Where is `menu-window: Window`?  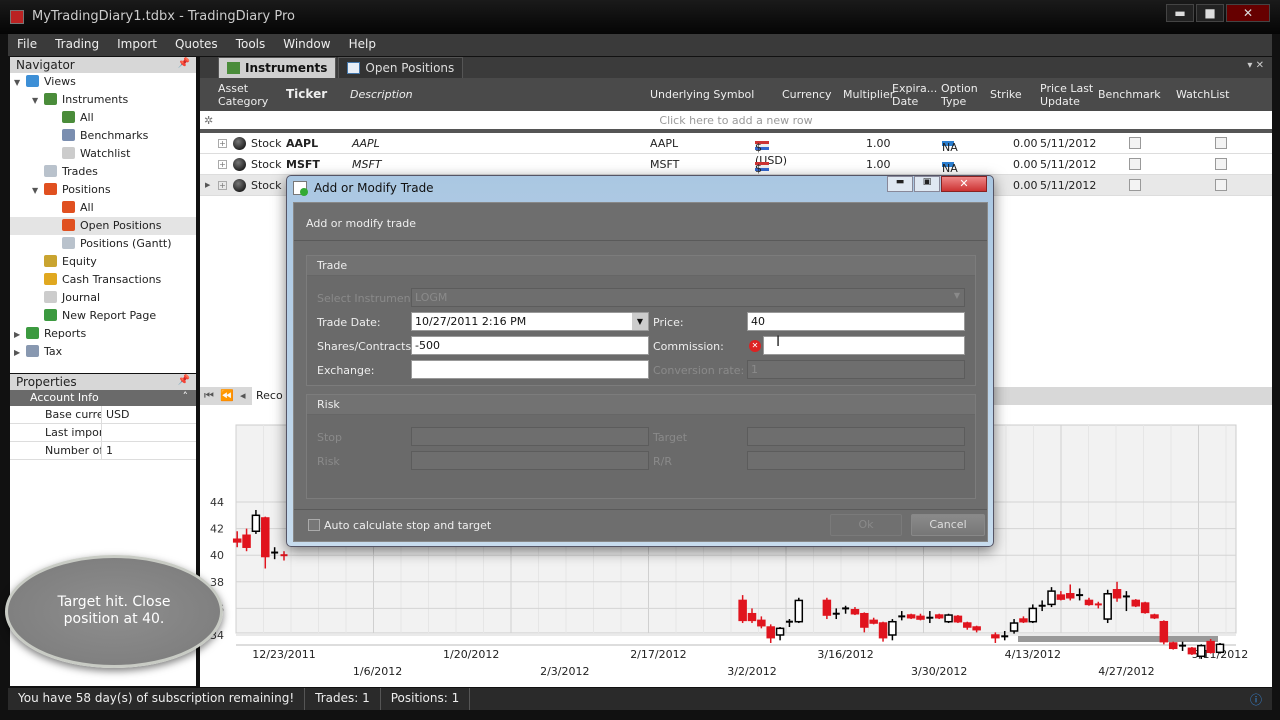
menu-window: Window is located at coordinates (306, 45).